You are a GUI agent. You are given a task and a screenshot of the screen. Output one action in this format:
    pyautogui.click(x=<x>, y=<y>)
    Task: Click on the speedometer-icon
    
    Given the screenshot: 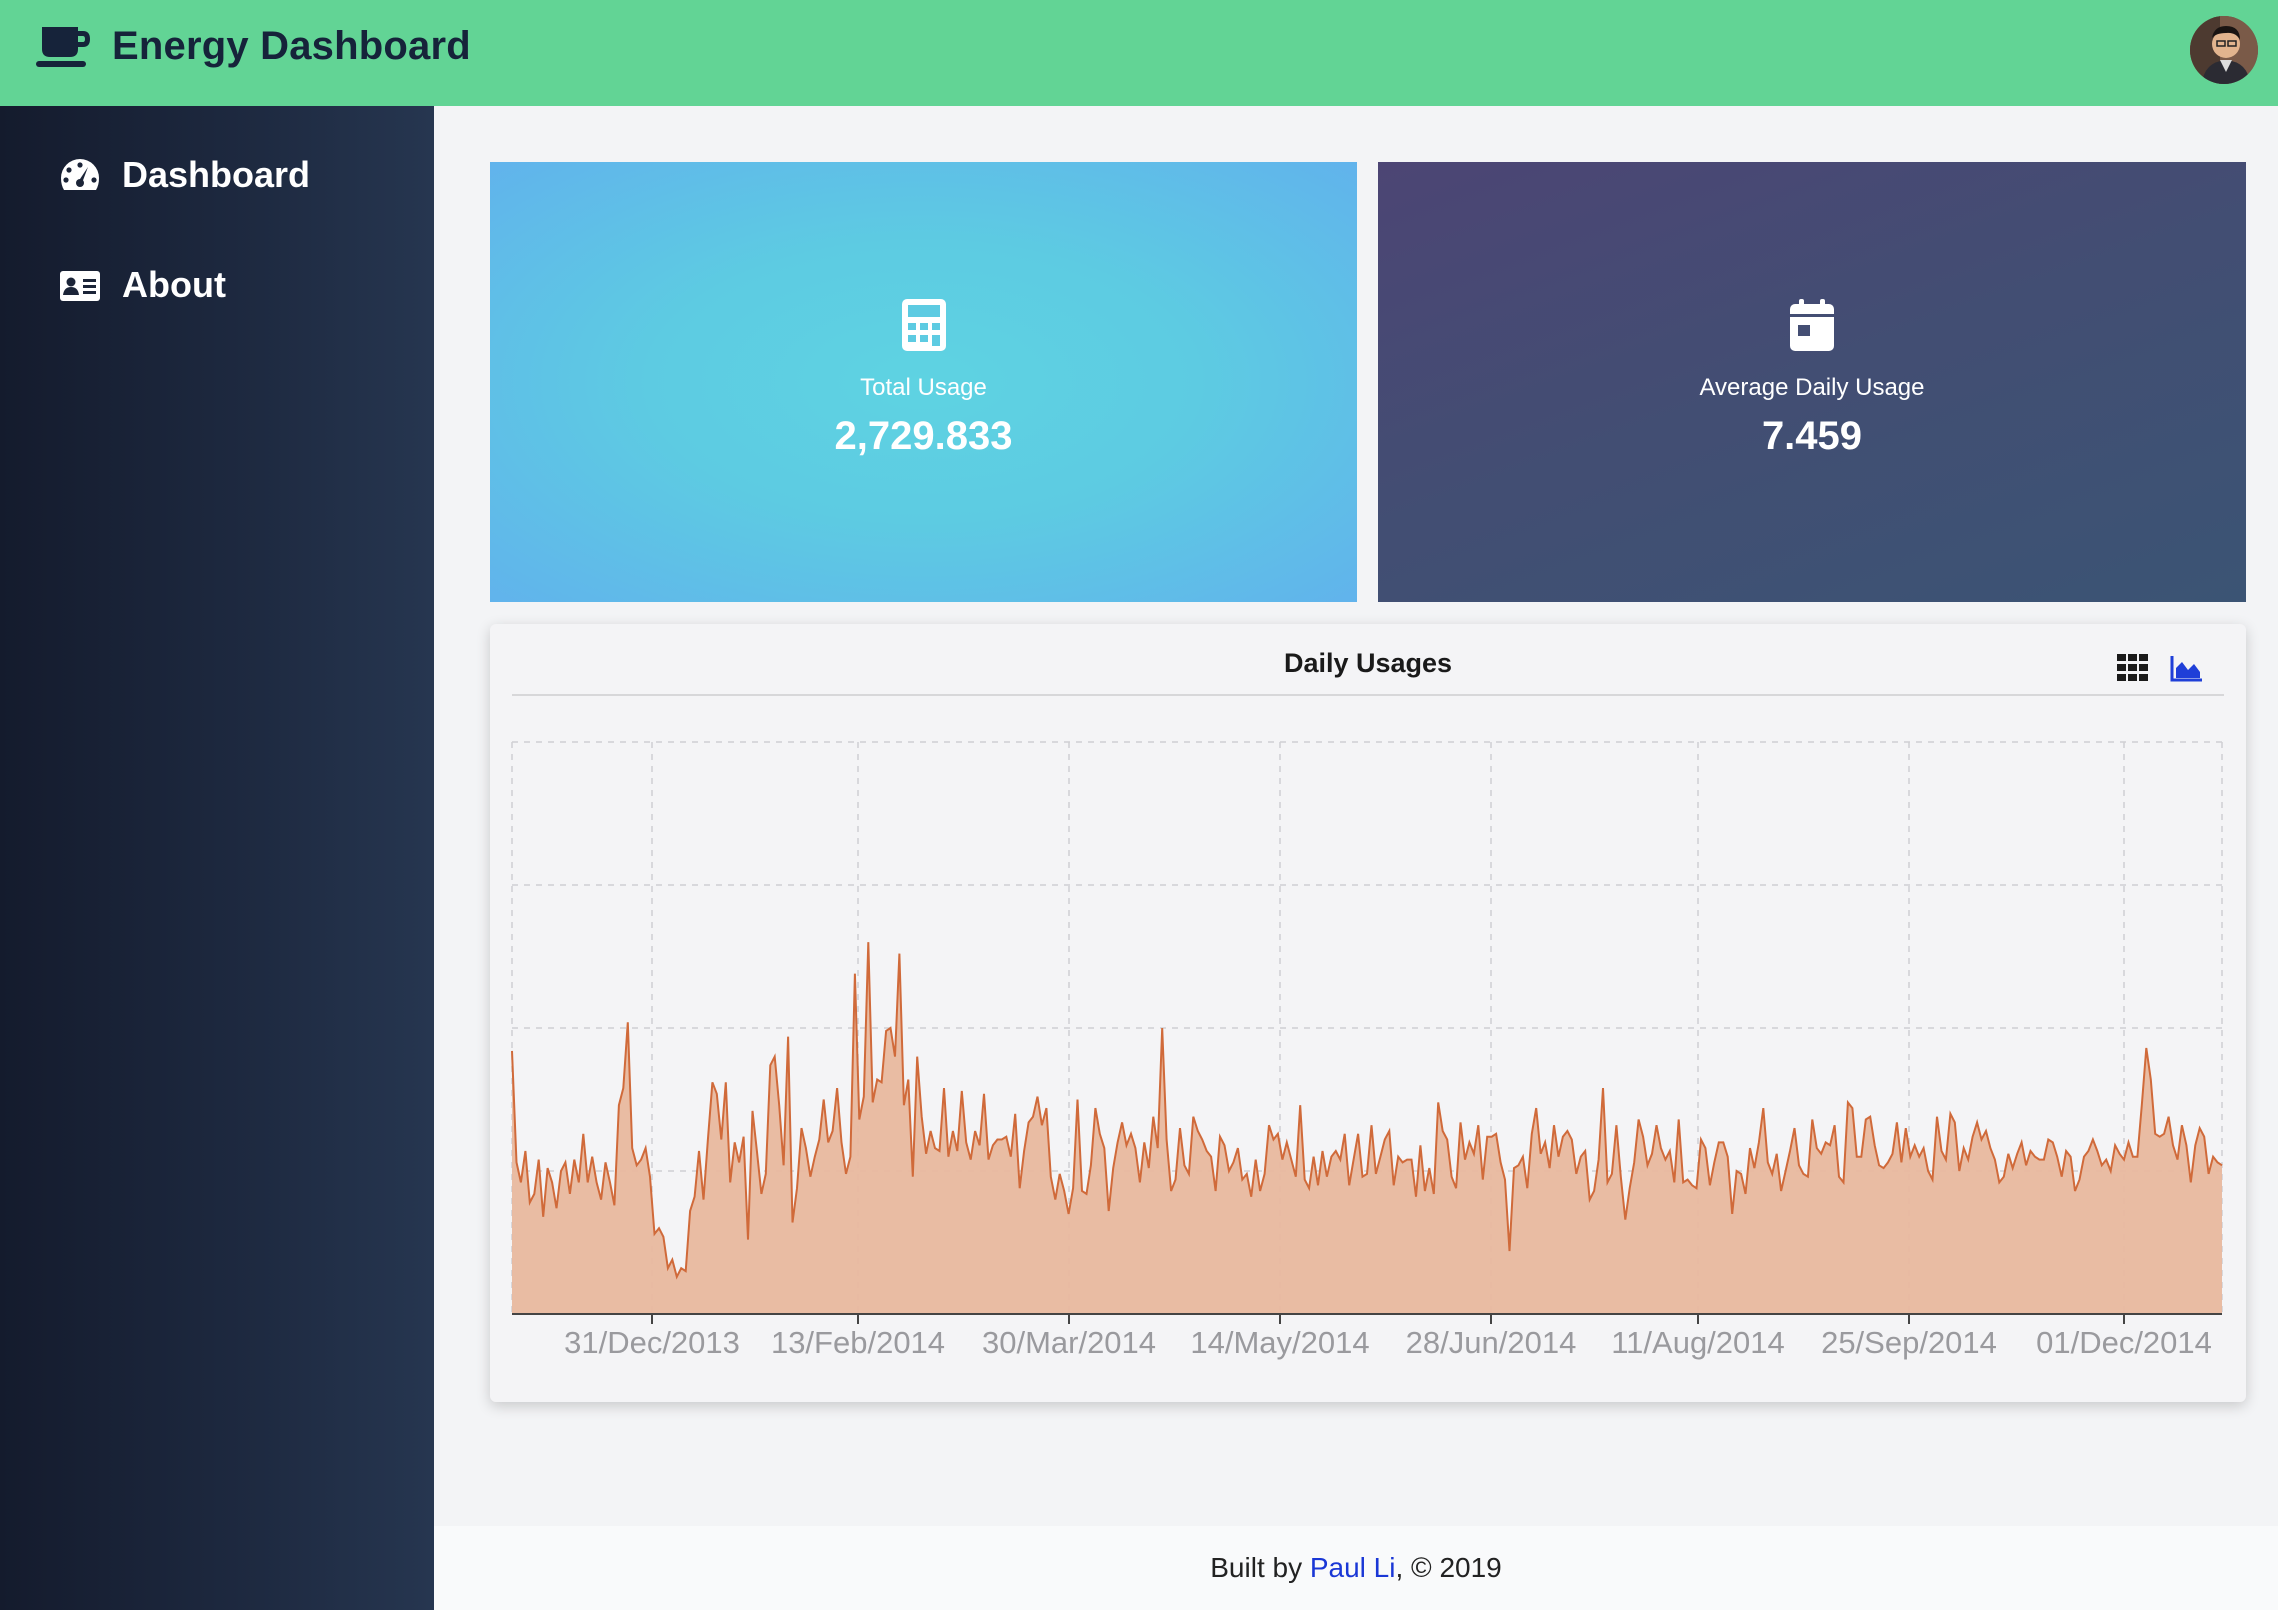 What is the action you would take?
    pyautogui.click(x=80, y=174)
    